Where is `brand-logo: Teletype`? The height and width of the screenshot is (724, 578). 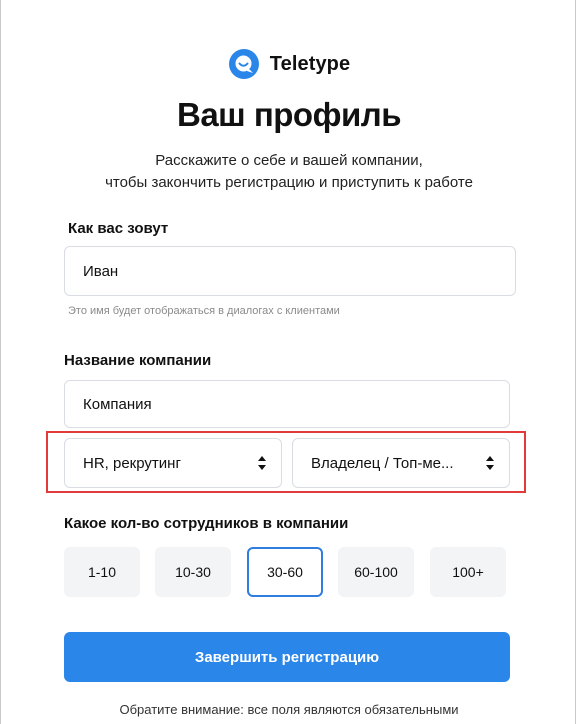 brand-logo: Teletype is located at coordinates (289, 64).